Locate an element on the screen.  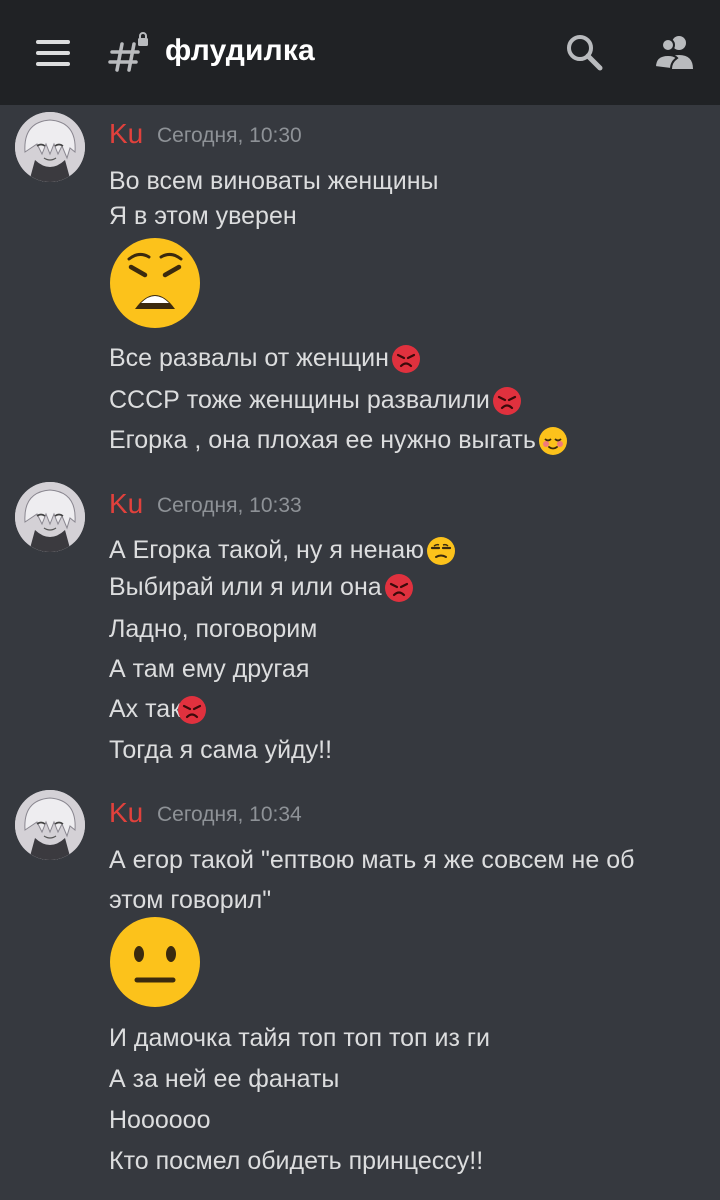
neutral-face-emoji is located at coordinates (155, 962).